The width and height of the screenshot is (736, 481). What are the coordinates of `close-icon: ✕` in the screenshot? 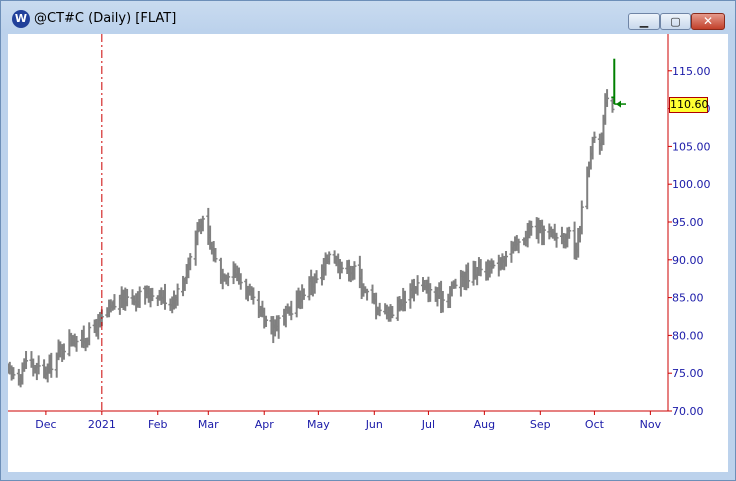 It's located at (708, 21).